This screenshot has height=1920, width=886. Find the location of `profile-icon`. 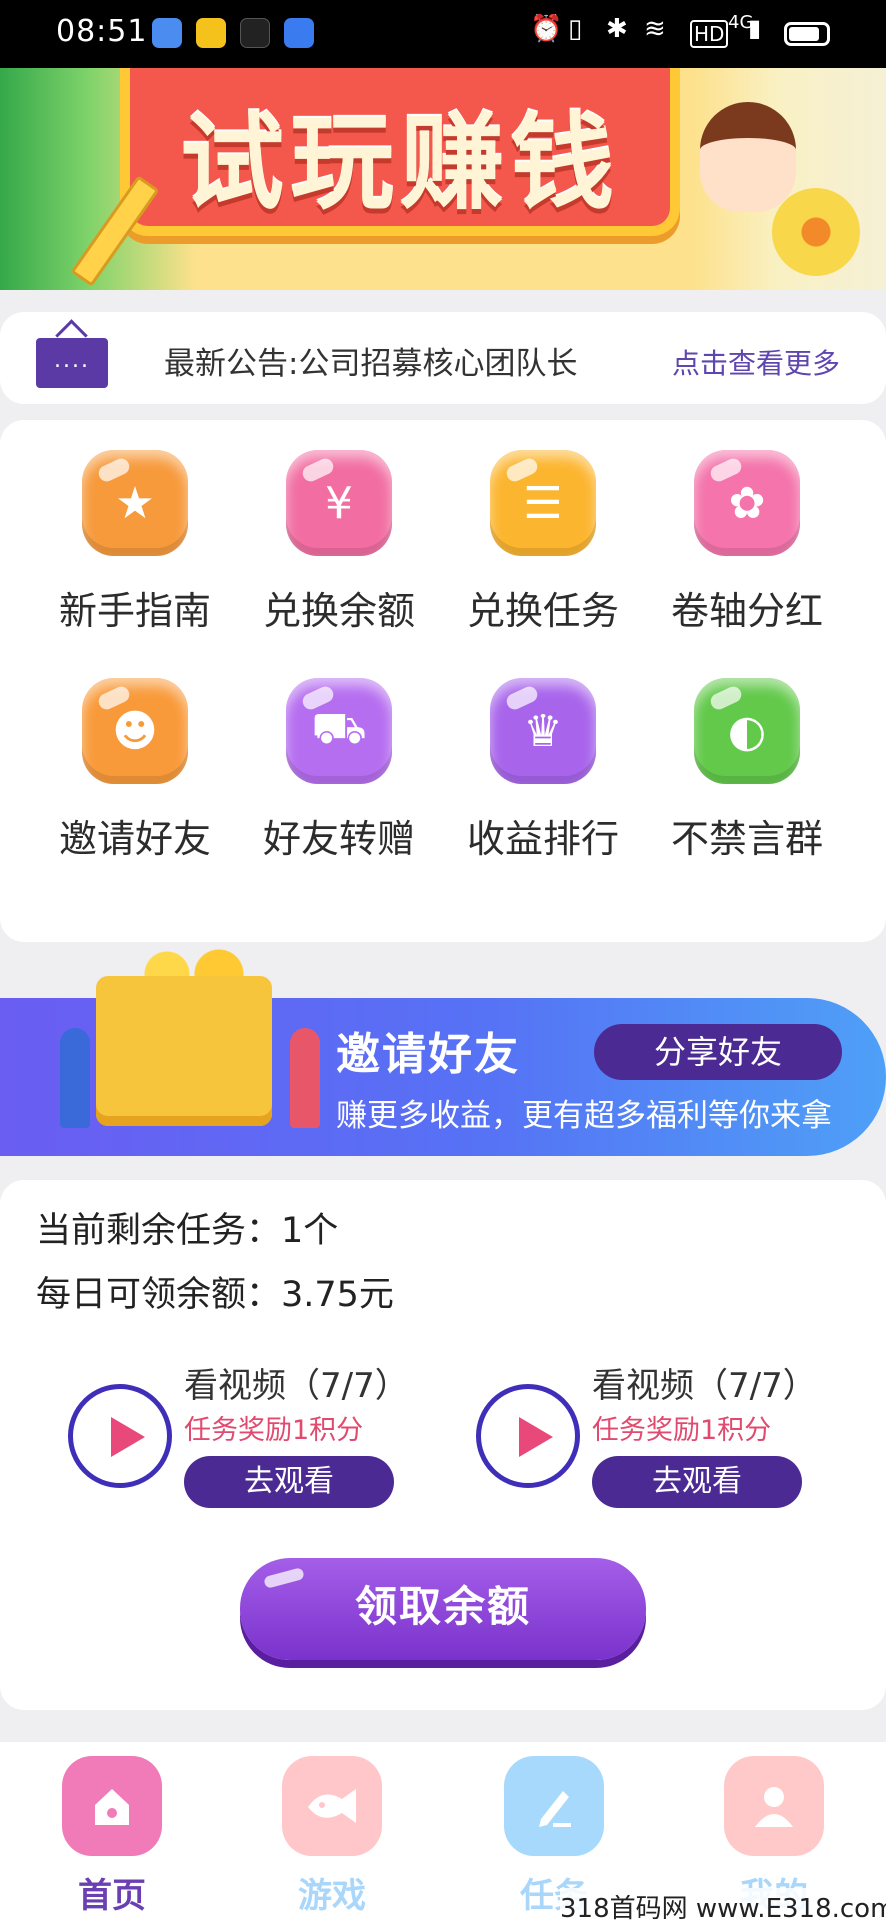

profile-icon is located at coordinates (774, 1806).